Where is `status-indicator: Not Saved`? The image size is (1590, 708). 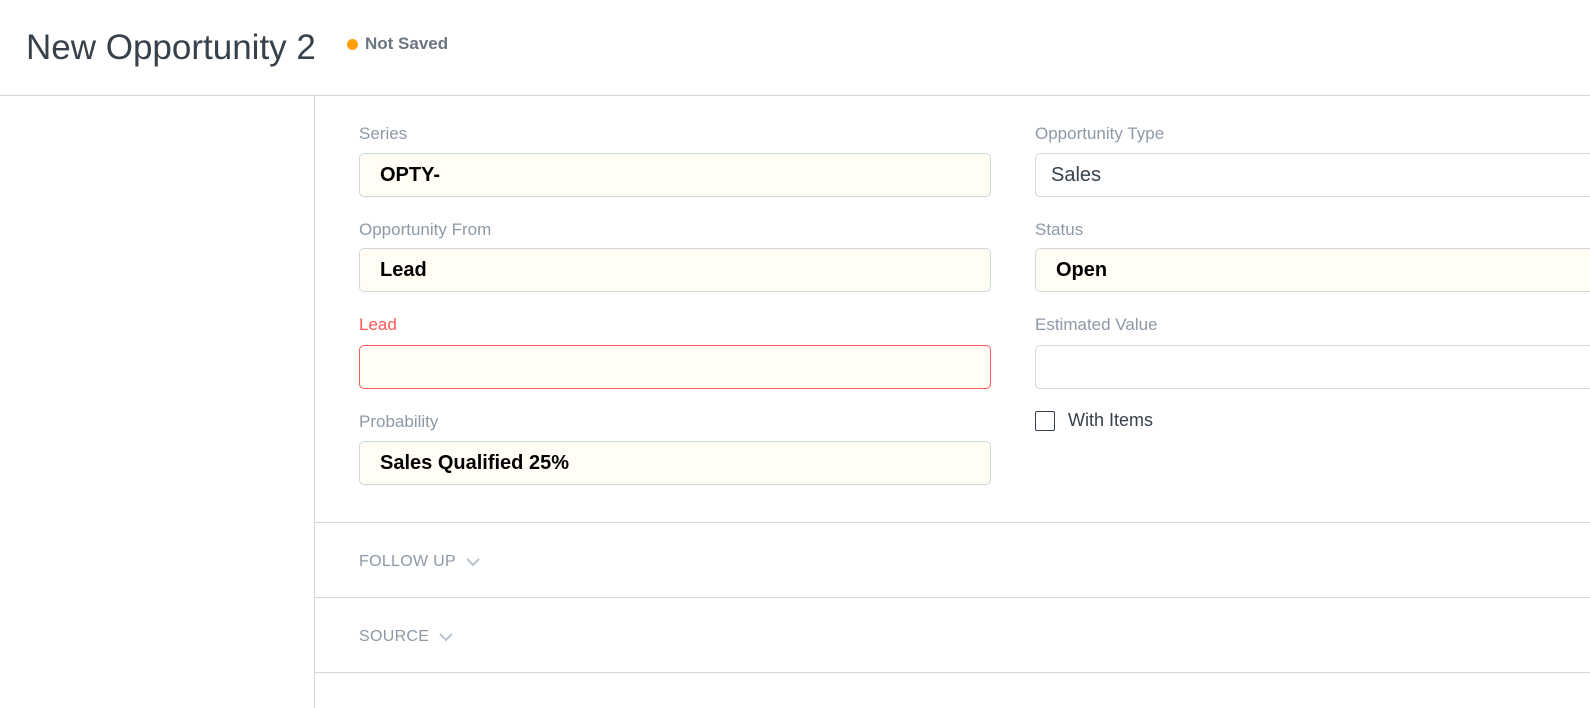
status-indicator: Not Saved is located at coordinates (397, 44).